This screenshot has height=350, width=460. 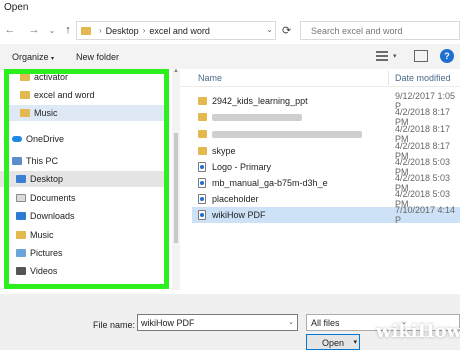 I want to click on file-name: skype, so click(x=224, y=151).